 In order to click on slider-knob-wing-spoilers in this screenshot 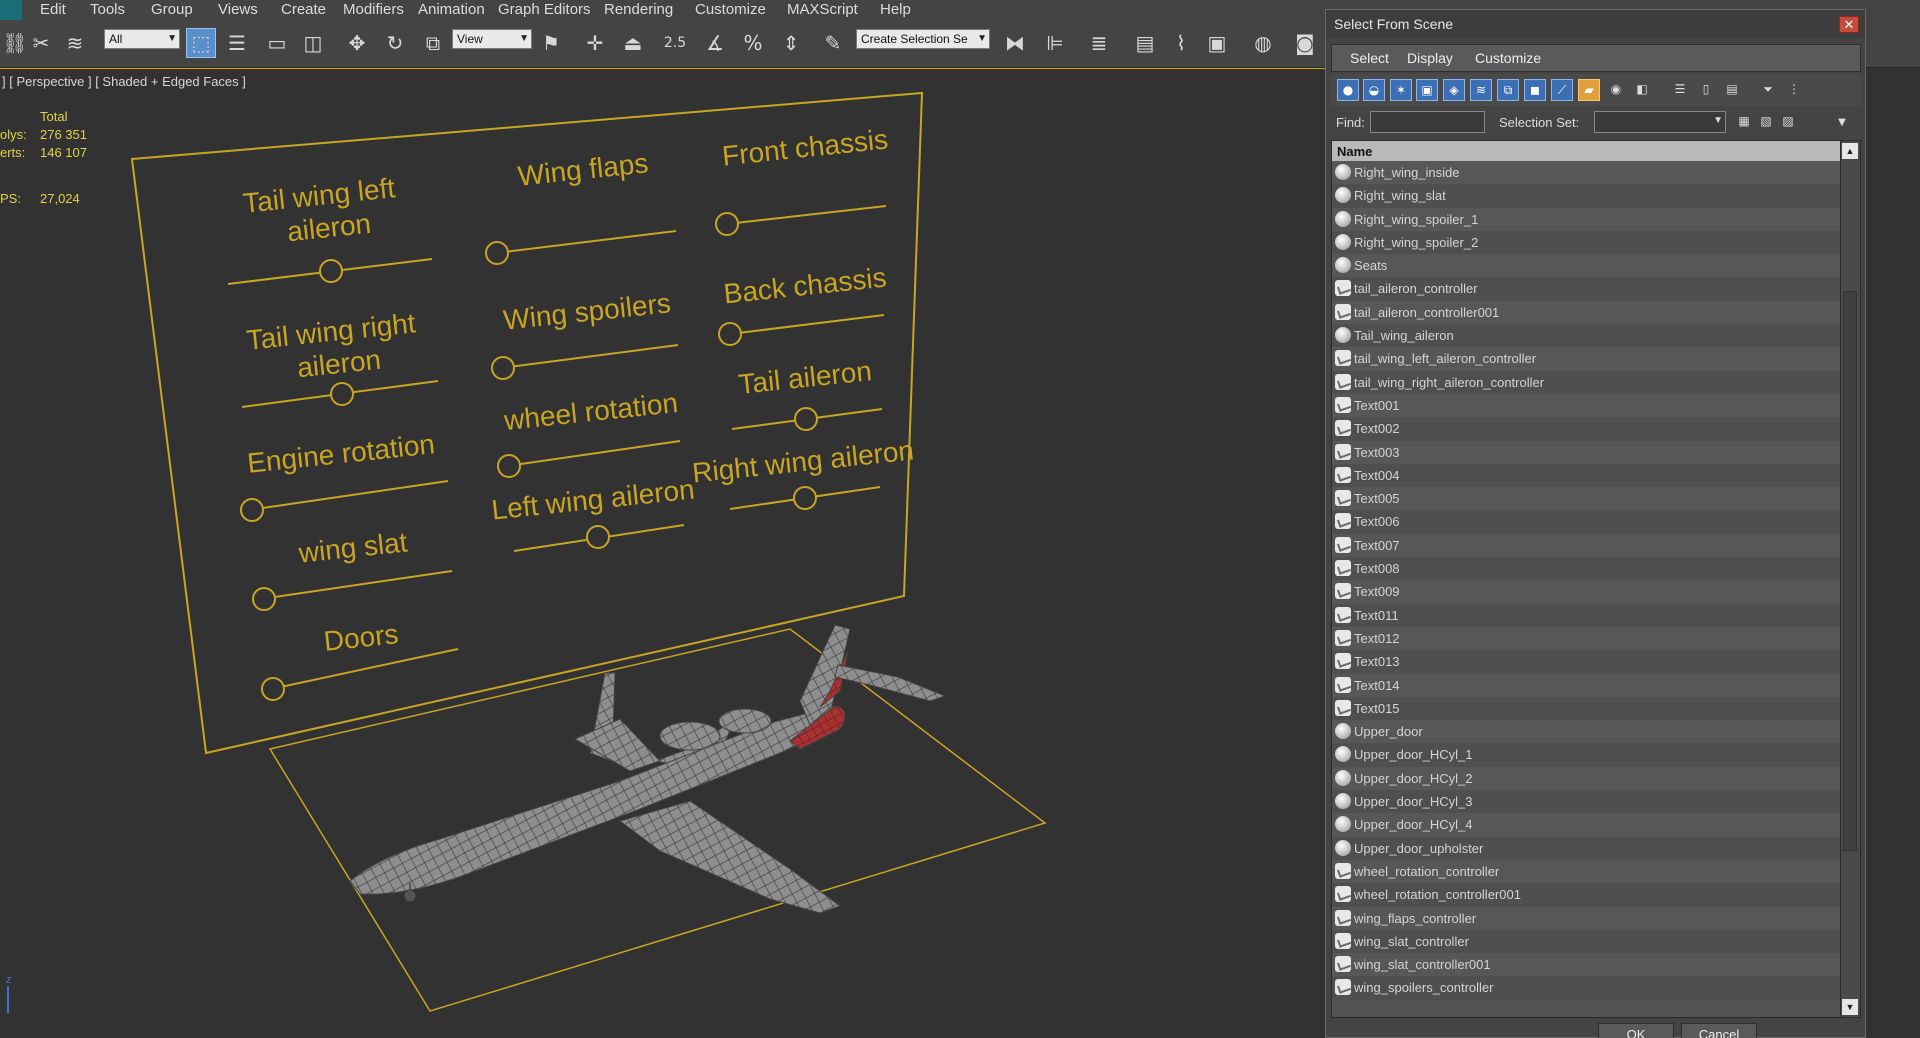, I will do `click(503, 368)`.